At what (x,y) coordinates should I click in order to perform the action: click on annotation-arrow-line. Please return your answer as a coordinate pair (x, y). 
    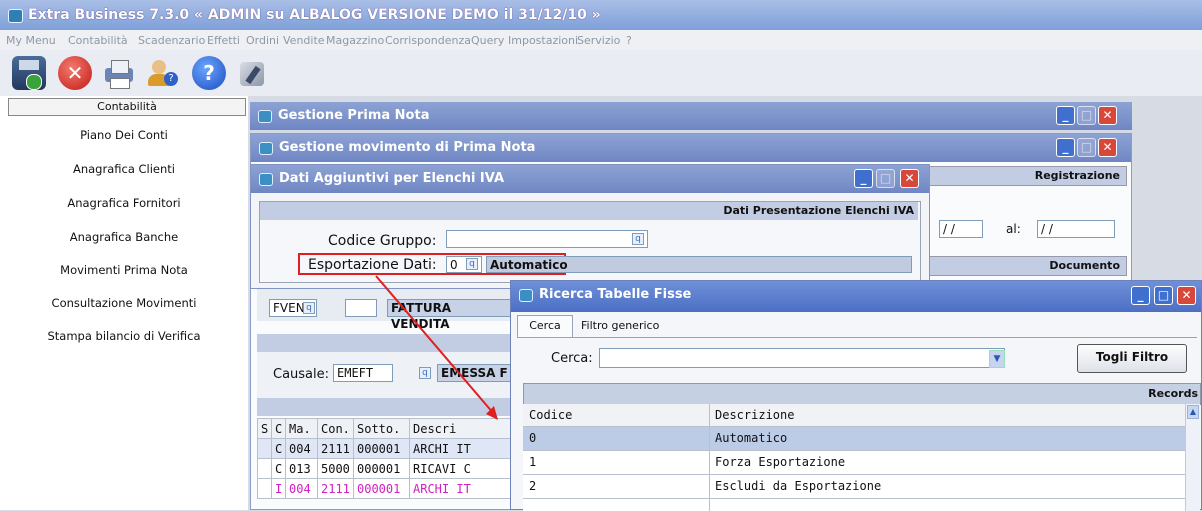
    Looking at the image, I should click on (435, 345).